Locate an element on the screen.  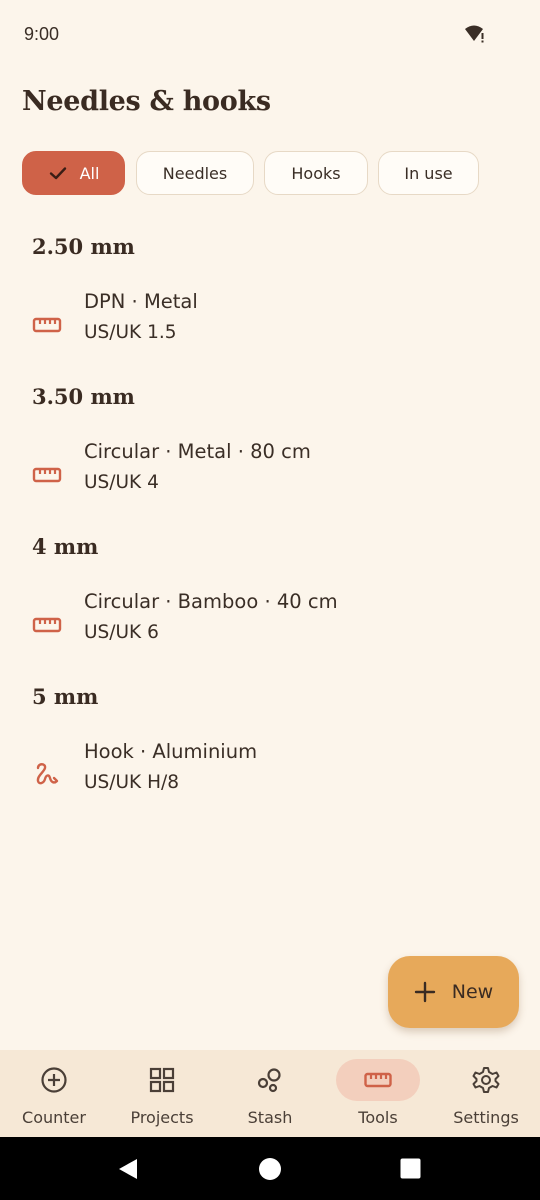
grid-icon is located at coordinates (162, 1080).